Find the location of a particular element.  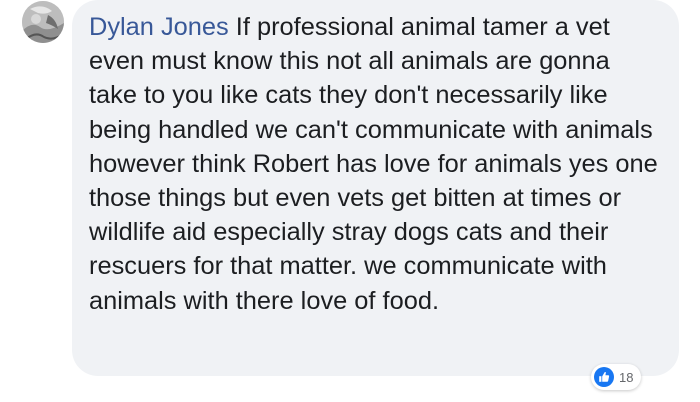

avatar is located at coordinates (43, 22).